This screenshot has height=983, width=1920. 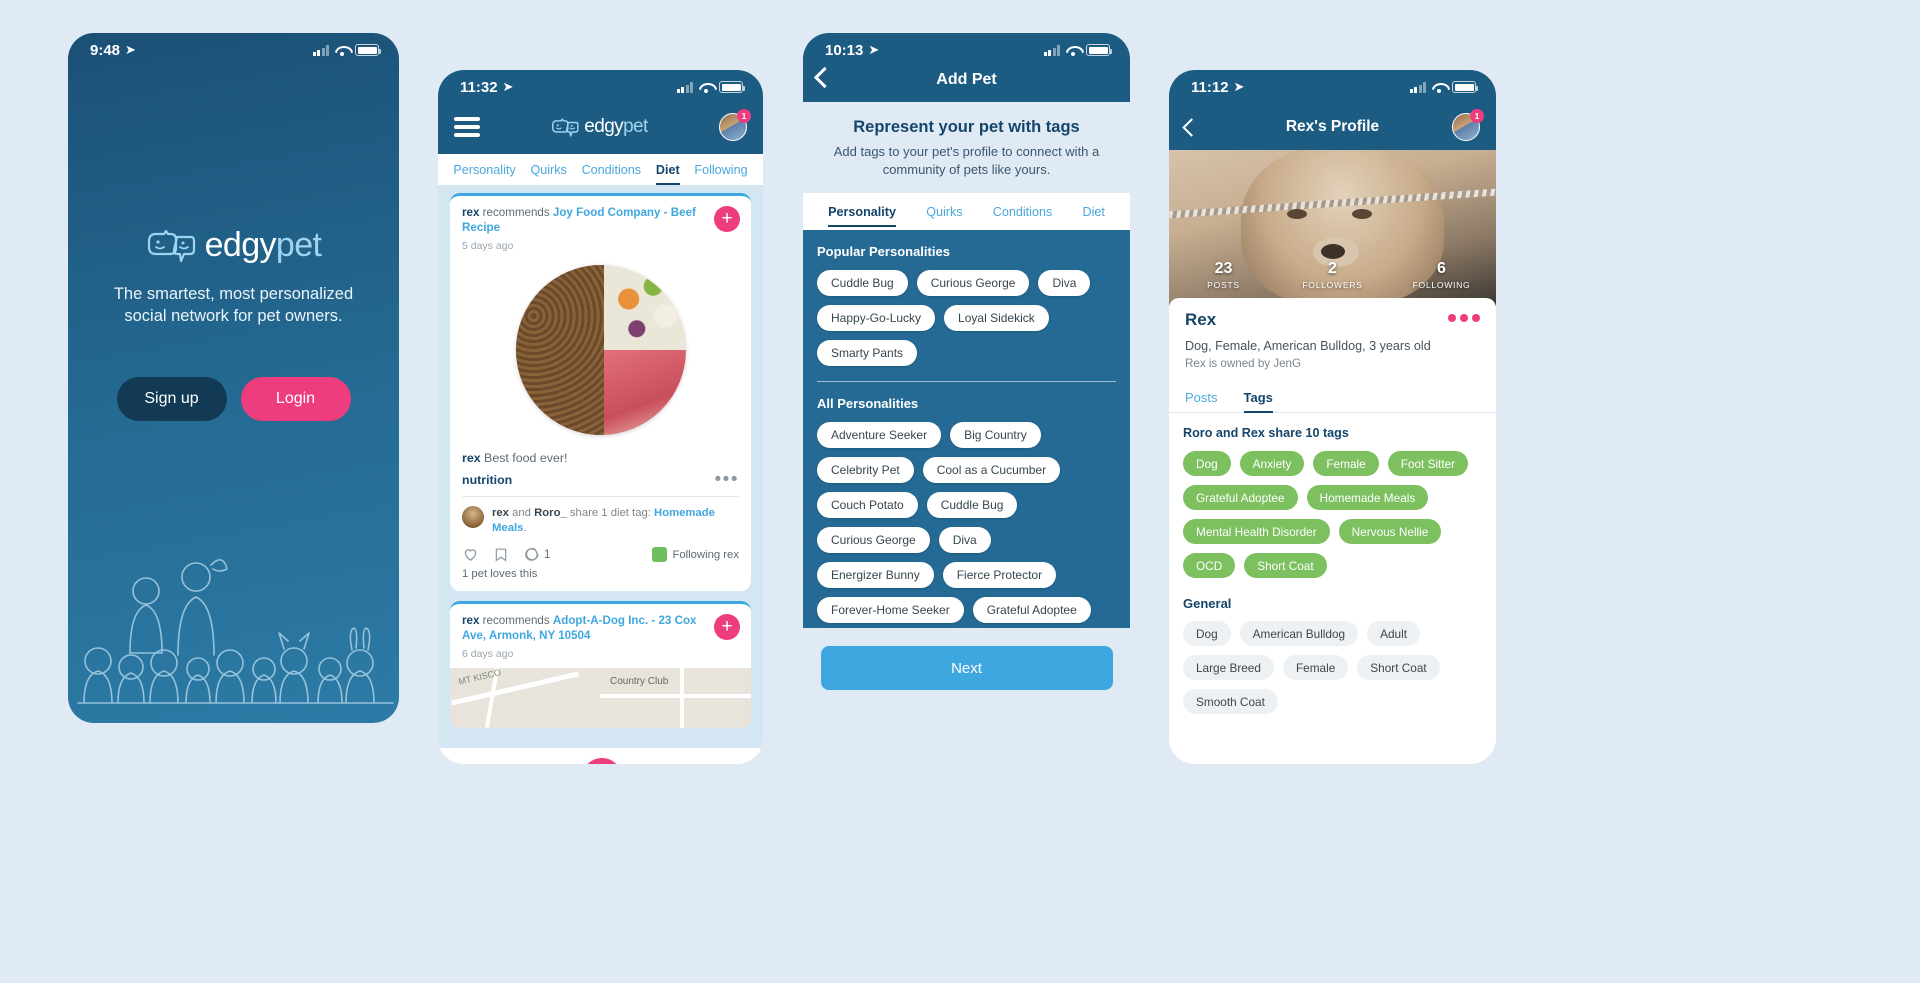 What do you see at coordinates (531, 554) in the screenshot?
I see `comment-icon` at bounding box center [531, 554].